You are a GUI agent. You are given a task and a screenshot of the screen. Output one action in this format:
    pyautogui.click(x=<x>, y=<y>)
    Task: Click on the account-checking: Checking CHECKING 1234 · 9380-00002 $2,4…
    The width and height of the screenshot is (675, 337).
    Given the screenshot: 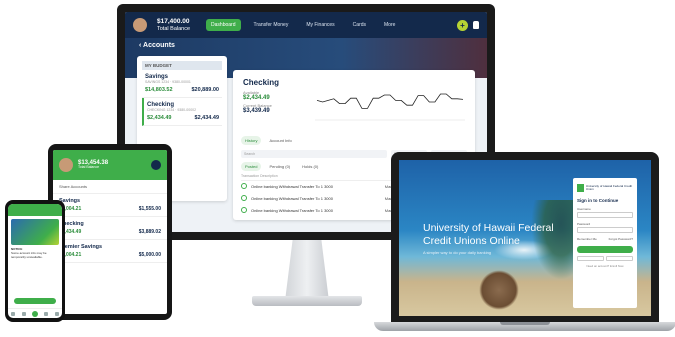 What is the action you would take?
    pyautogui.click(x=182, y=112)
    